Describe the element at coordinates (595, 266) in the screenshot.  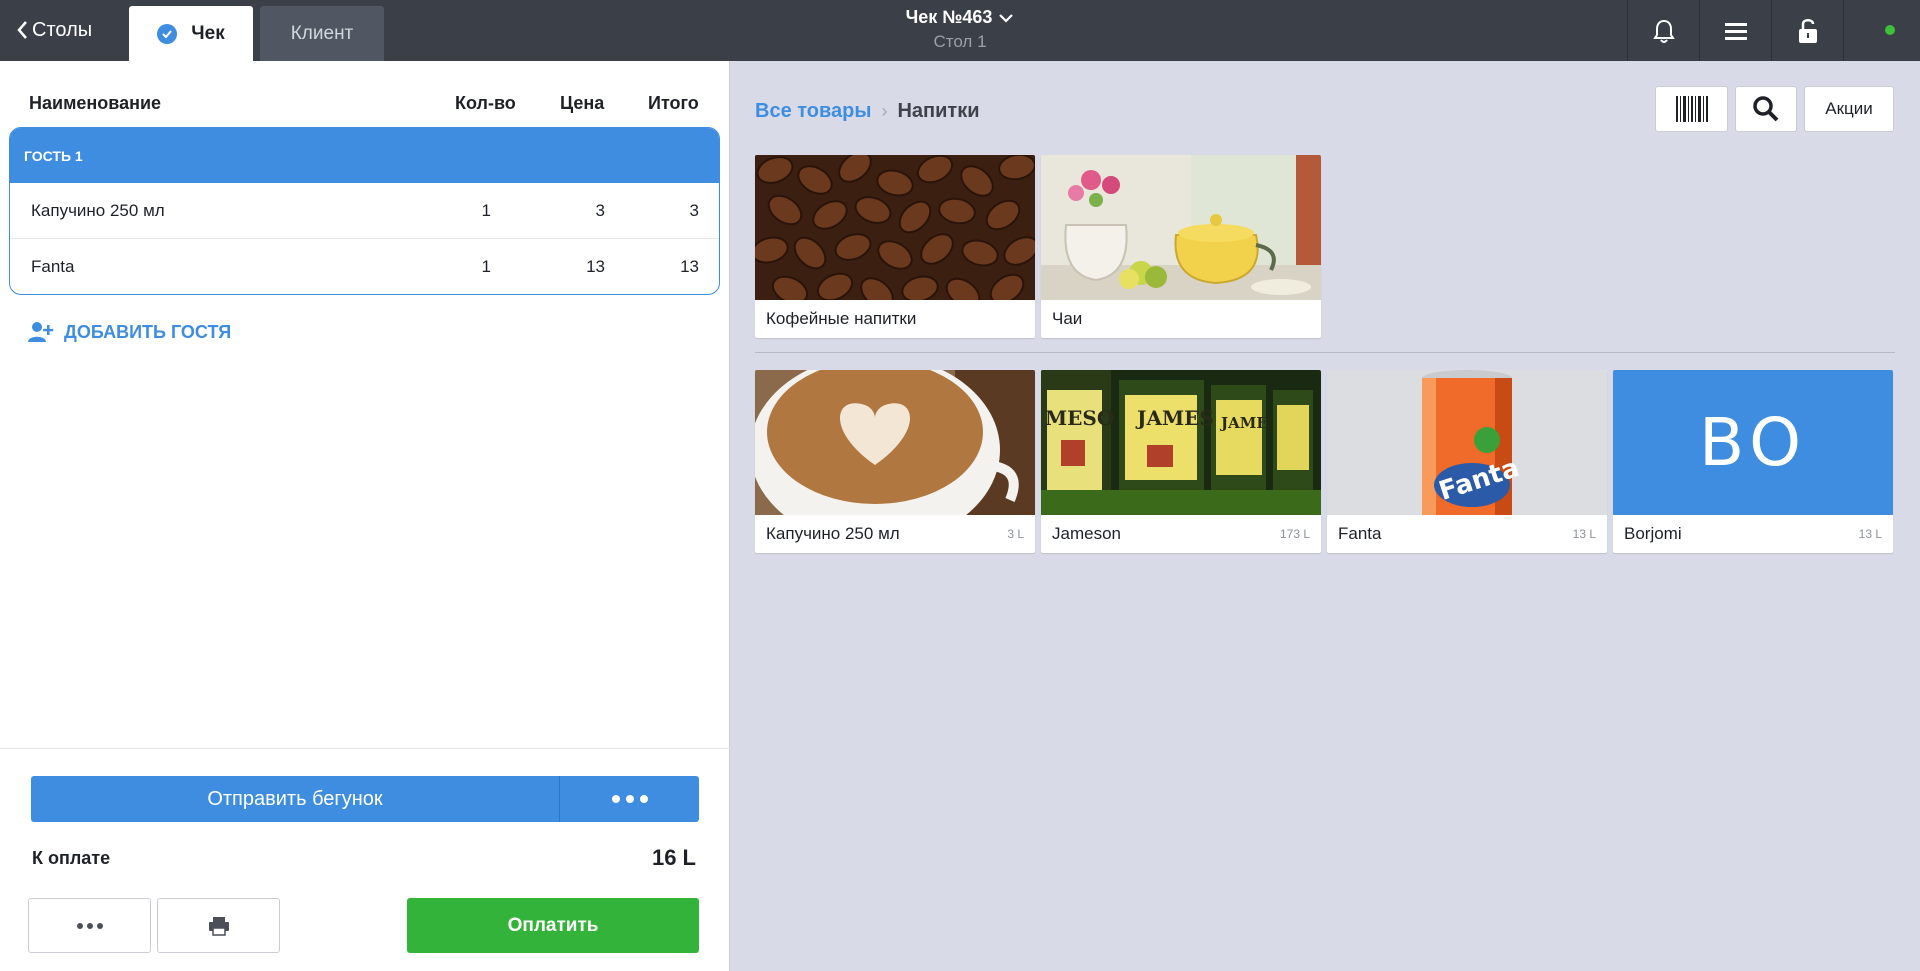
I see `order-item-price: 13` at that location.